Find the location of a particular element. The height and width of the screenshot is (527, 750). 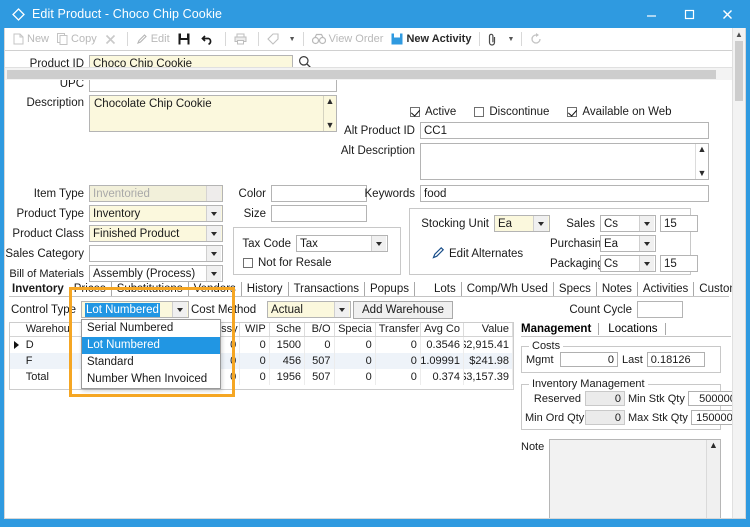

note-input: ▲ ▼ is located at coordinates (635, 478).